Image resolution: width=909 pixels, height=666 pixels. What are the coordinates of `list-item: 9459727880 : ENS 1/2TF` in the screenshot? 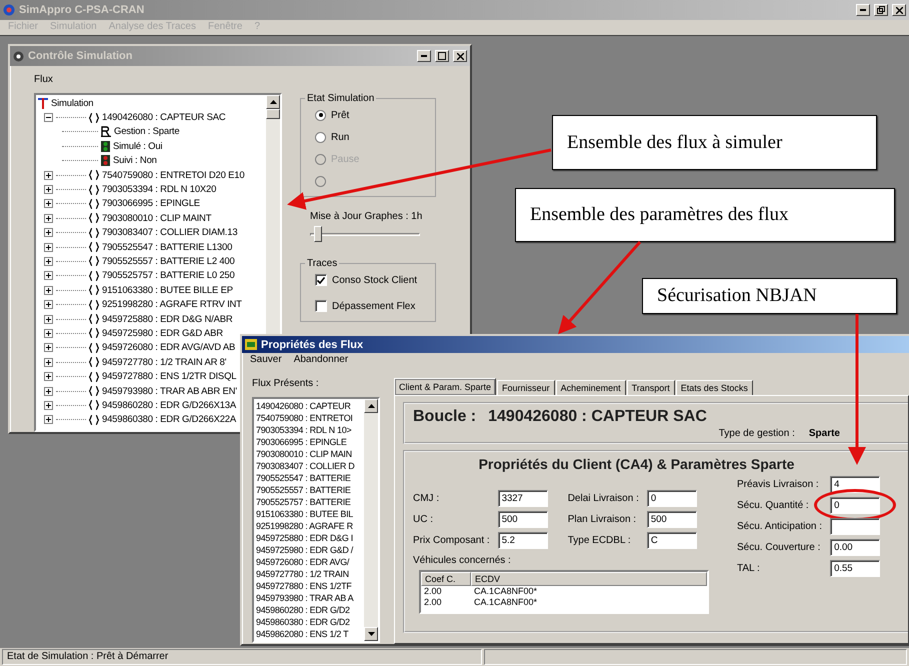 It's located at (309, 586).